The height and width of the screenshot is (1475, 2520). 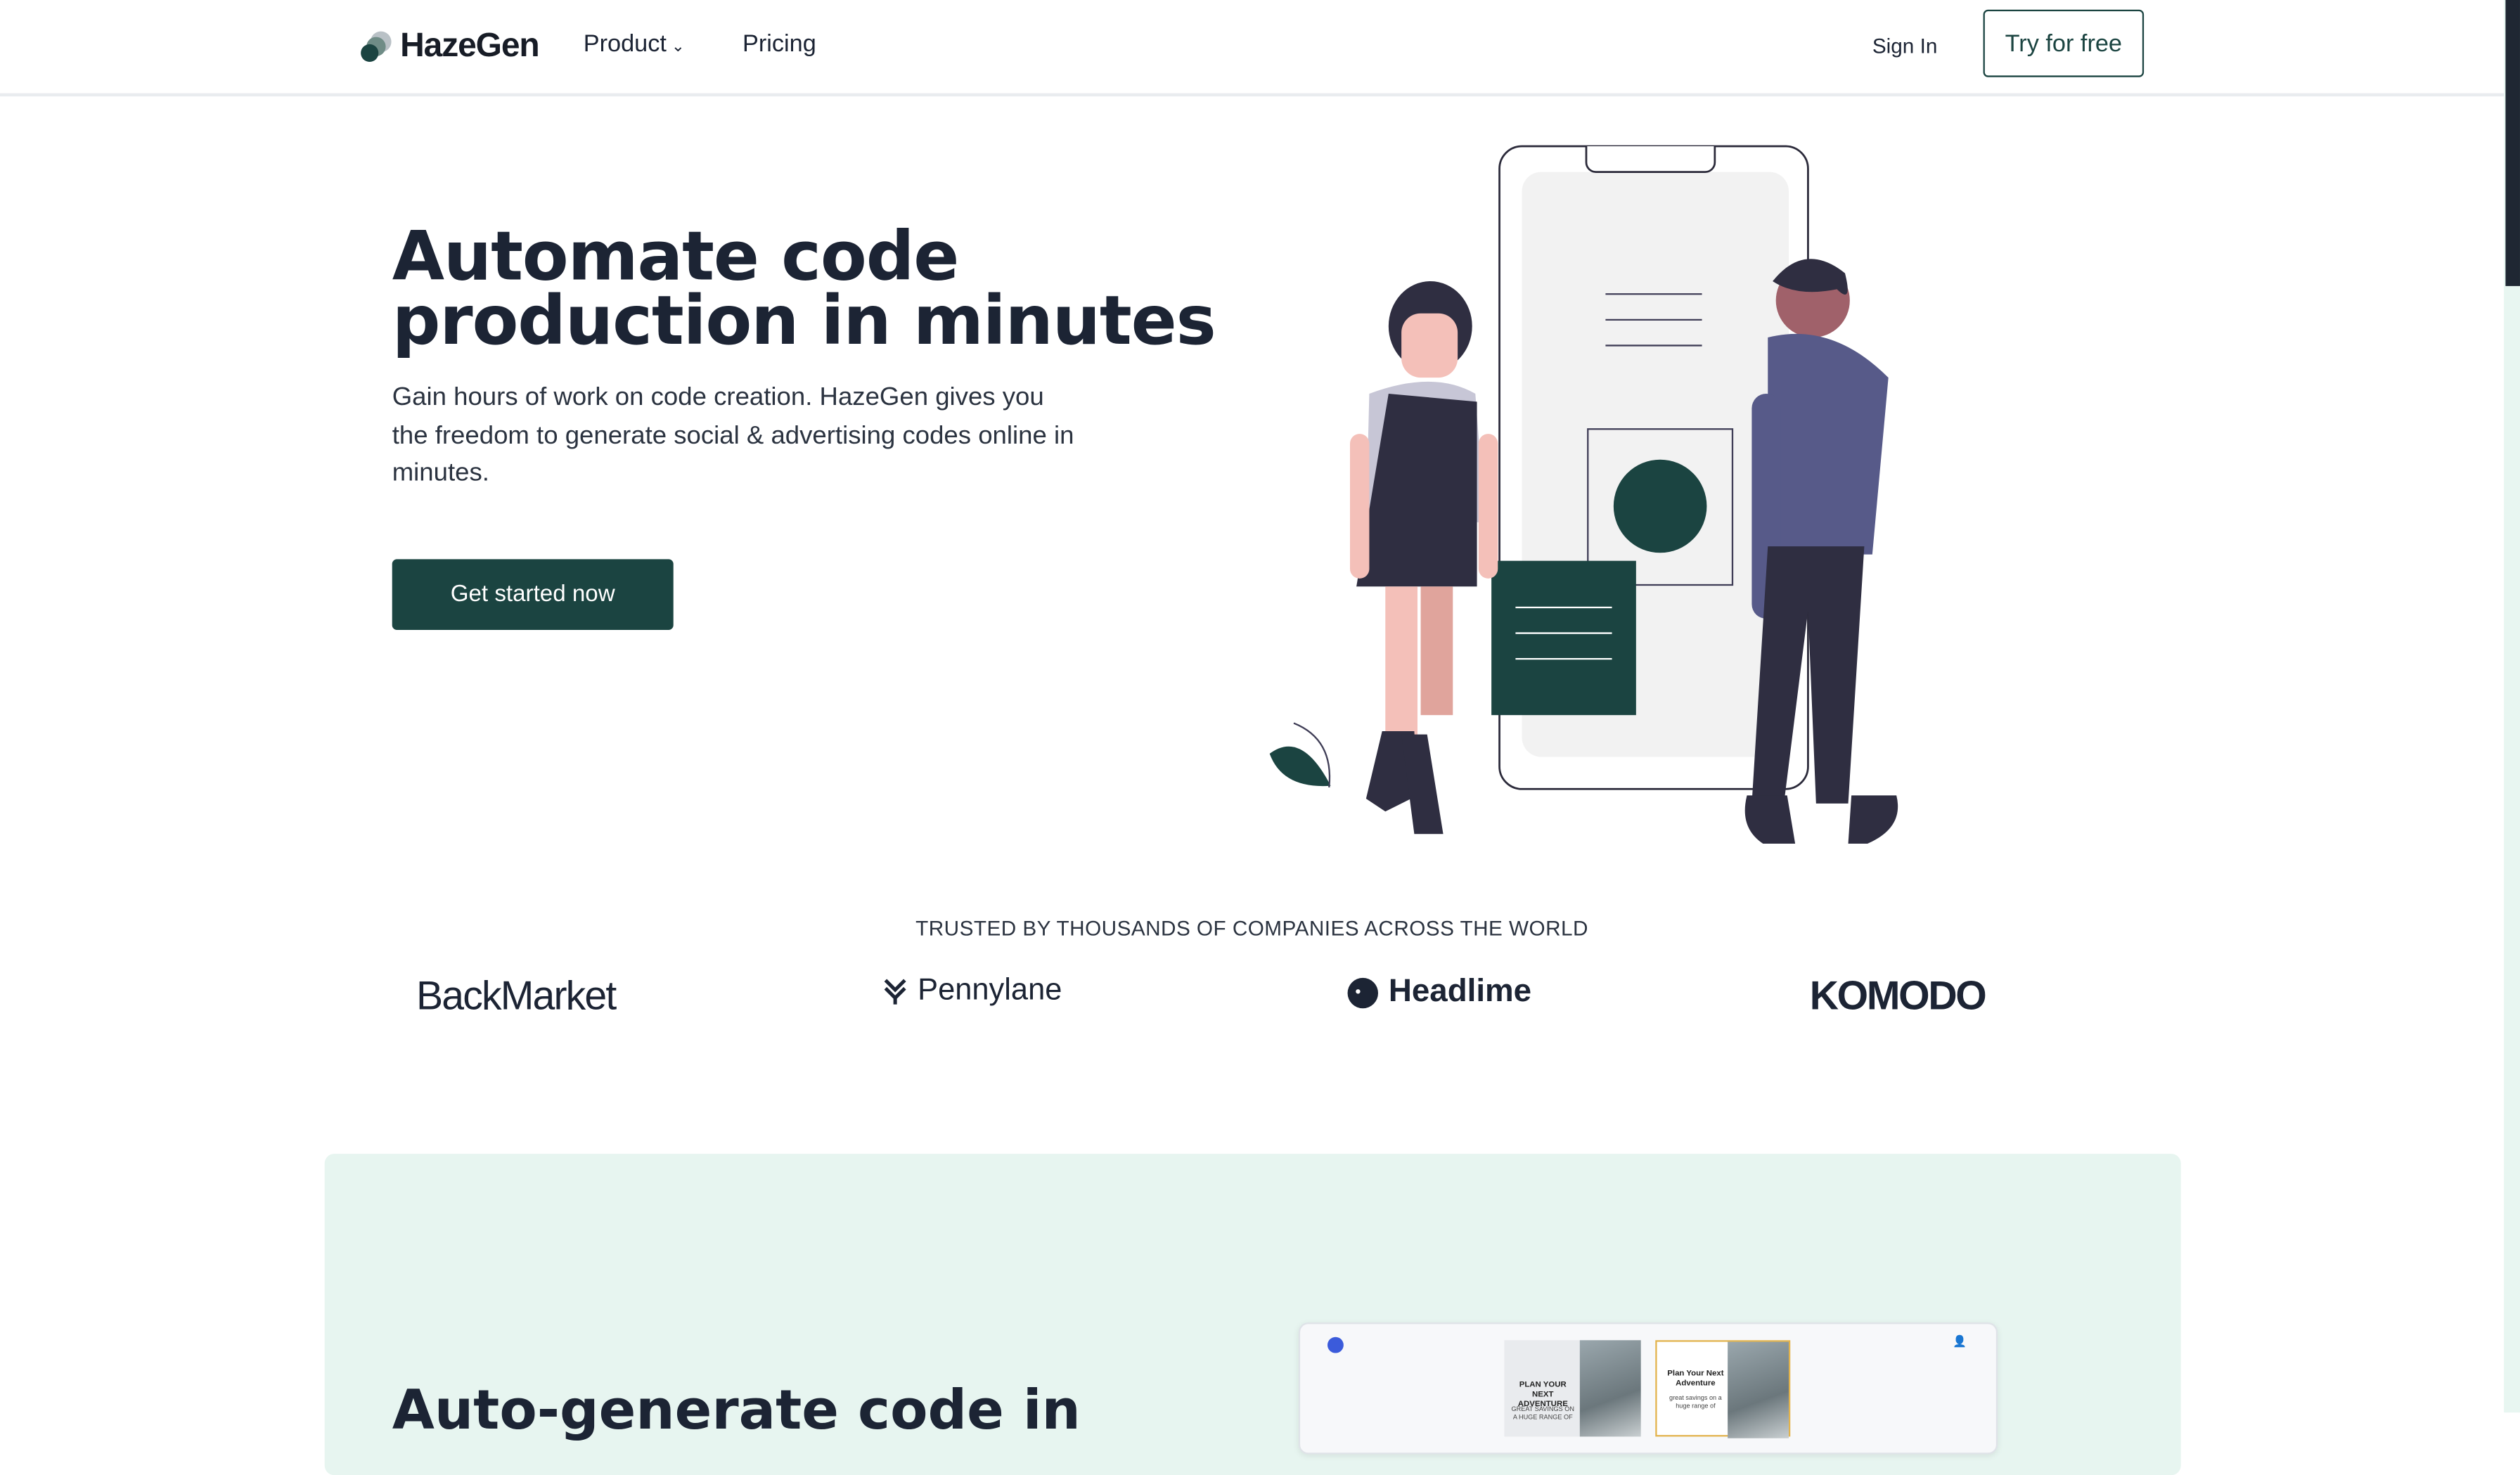 I want to click on logo-backmarket: BackMarket, so click(x=516, y=997).